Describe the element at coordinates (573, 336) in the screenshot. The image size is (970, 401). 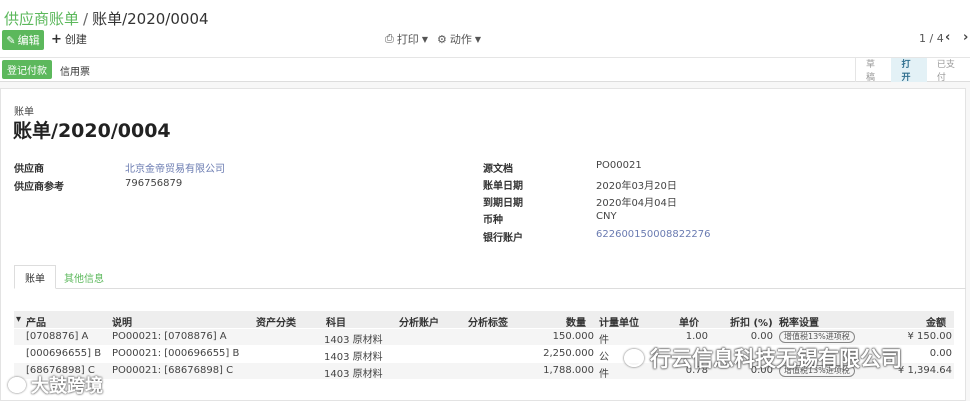
I see `cell-quantity: 150.000` at that location.